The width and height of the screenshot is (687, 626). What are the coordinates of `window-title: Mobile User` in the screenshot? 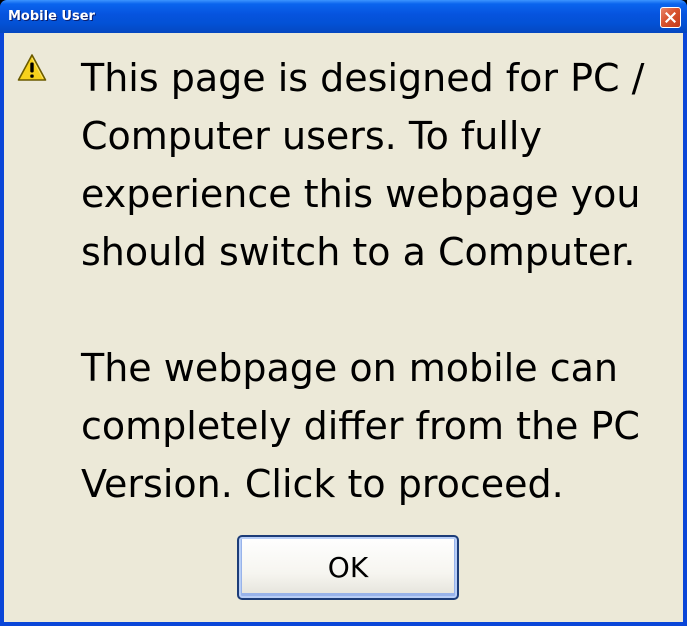 It's located at (51, 16).